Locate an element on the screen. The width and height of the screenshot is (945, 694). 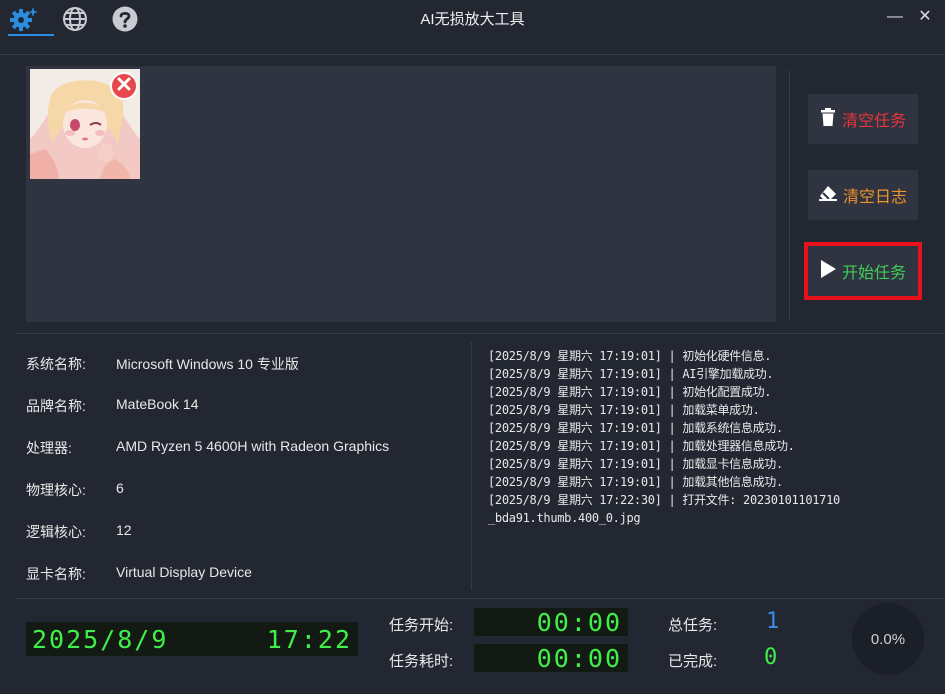
close-icon is located at coordinates (124, 86).